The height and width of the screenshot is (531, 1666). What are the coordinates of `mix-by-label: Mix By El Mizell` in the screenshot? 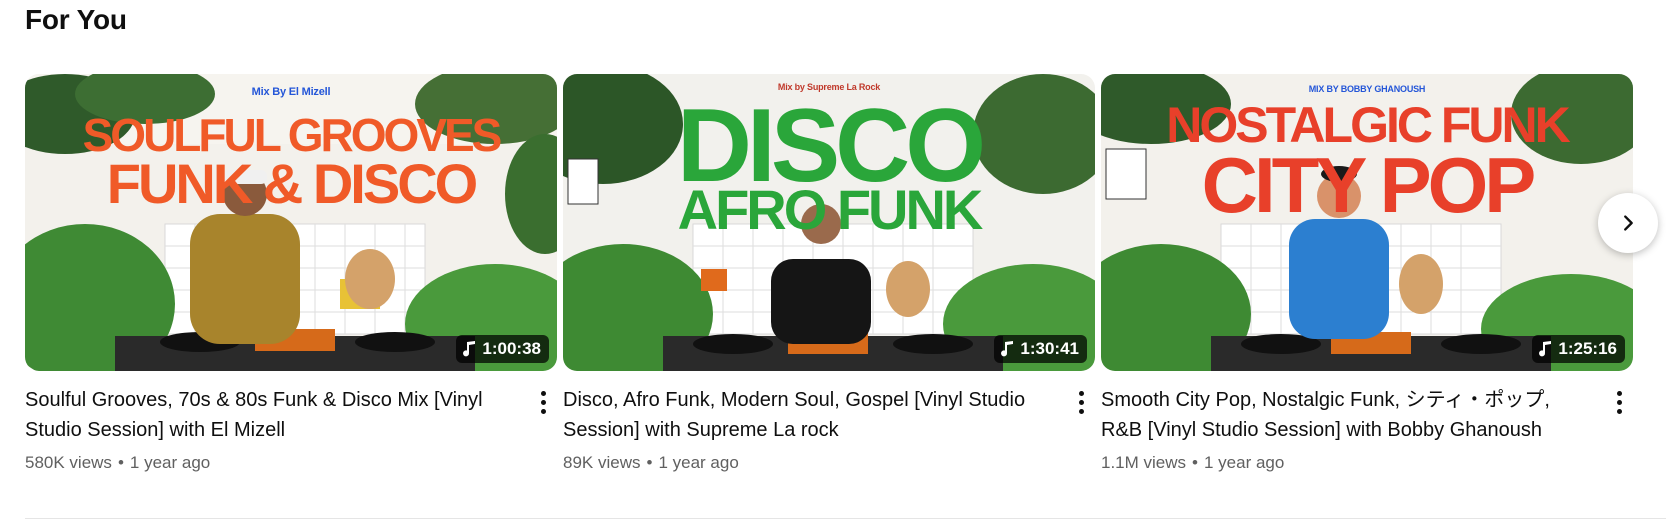 It's located at (291, 92).